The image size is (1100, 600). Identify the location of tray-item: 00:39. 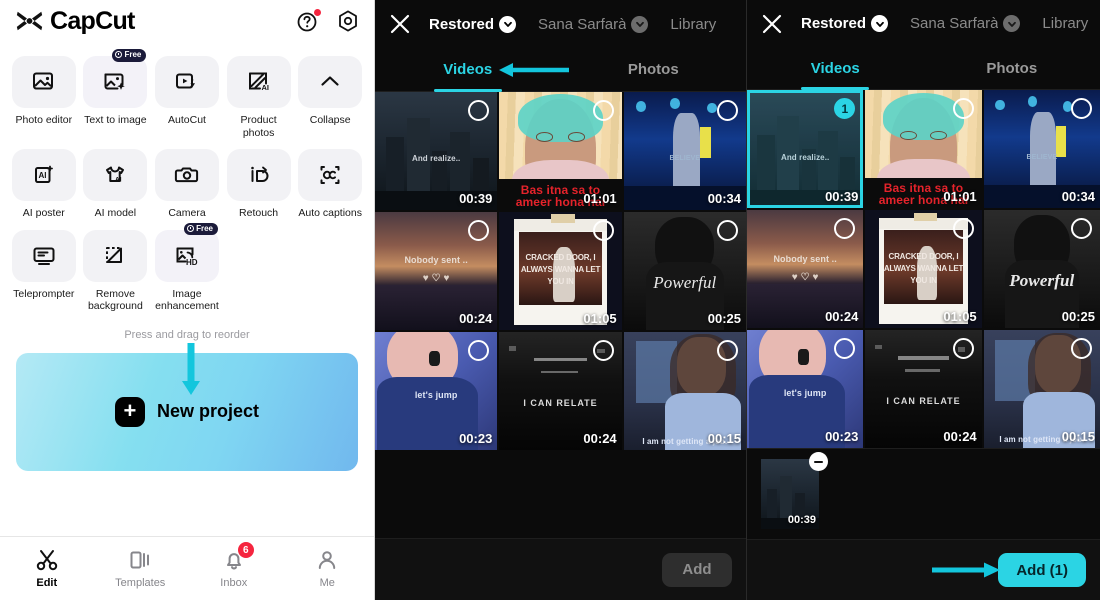
(794, 491).